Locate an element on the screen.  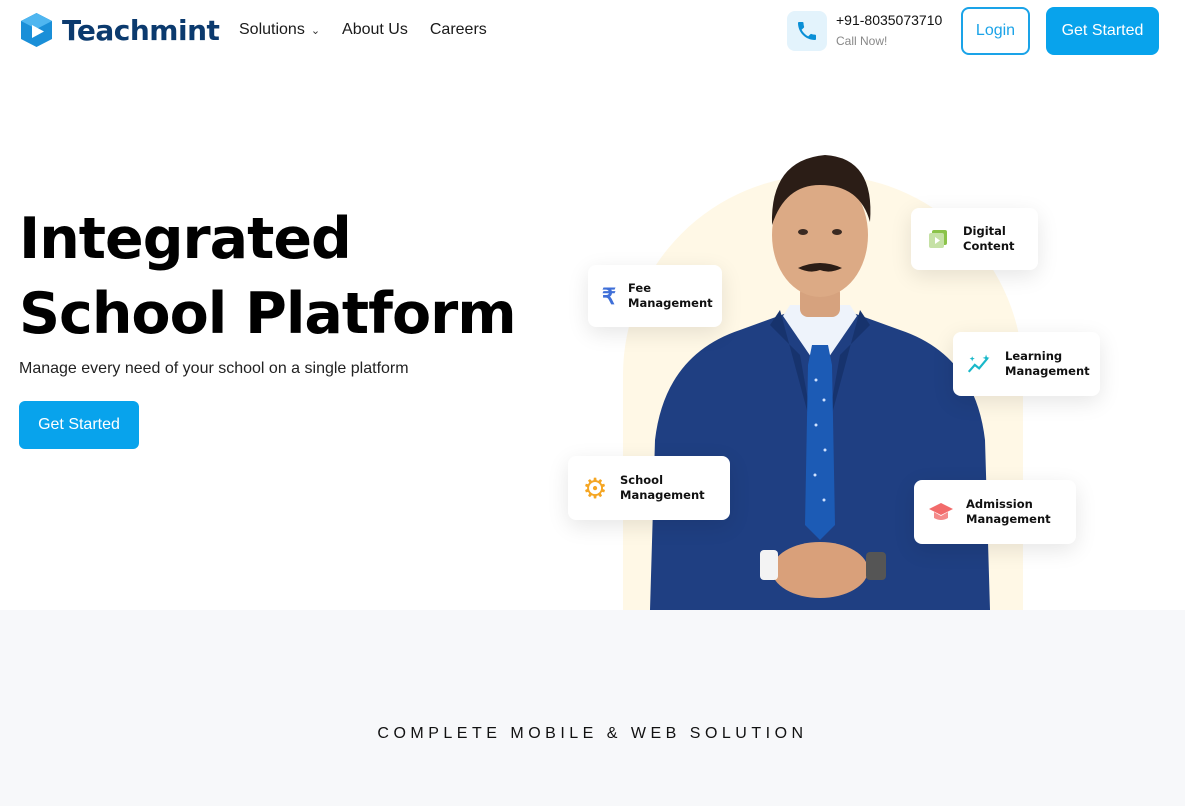
main-nav: Solutions ⌄ About Us Careers is located at coordinates (363, 30).